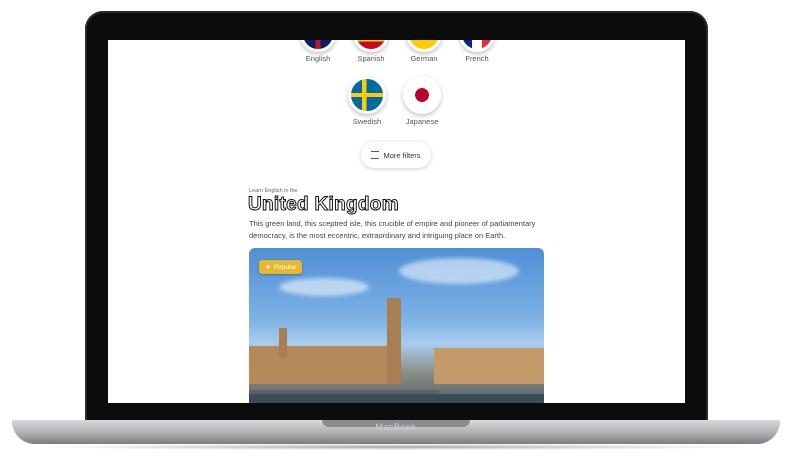  What do you see at coordinates (268, 267) in the screenshot?
I see `star-icon: ★` at bounding box center [268, 267].